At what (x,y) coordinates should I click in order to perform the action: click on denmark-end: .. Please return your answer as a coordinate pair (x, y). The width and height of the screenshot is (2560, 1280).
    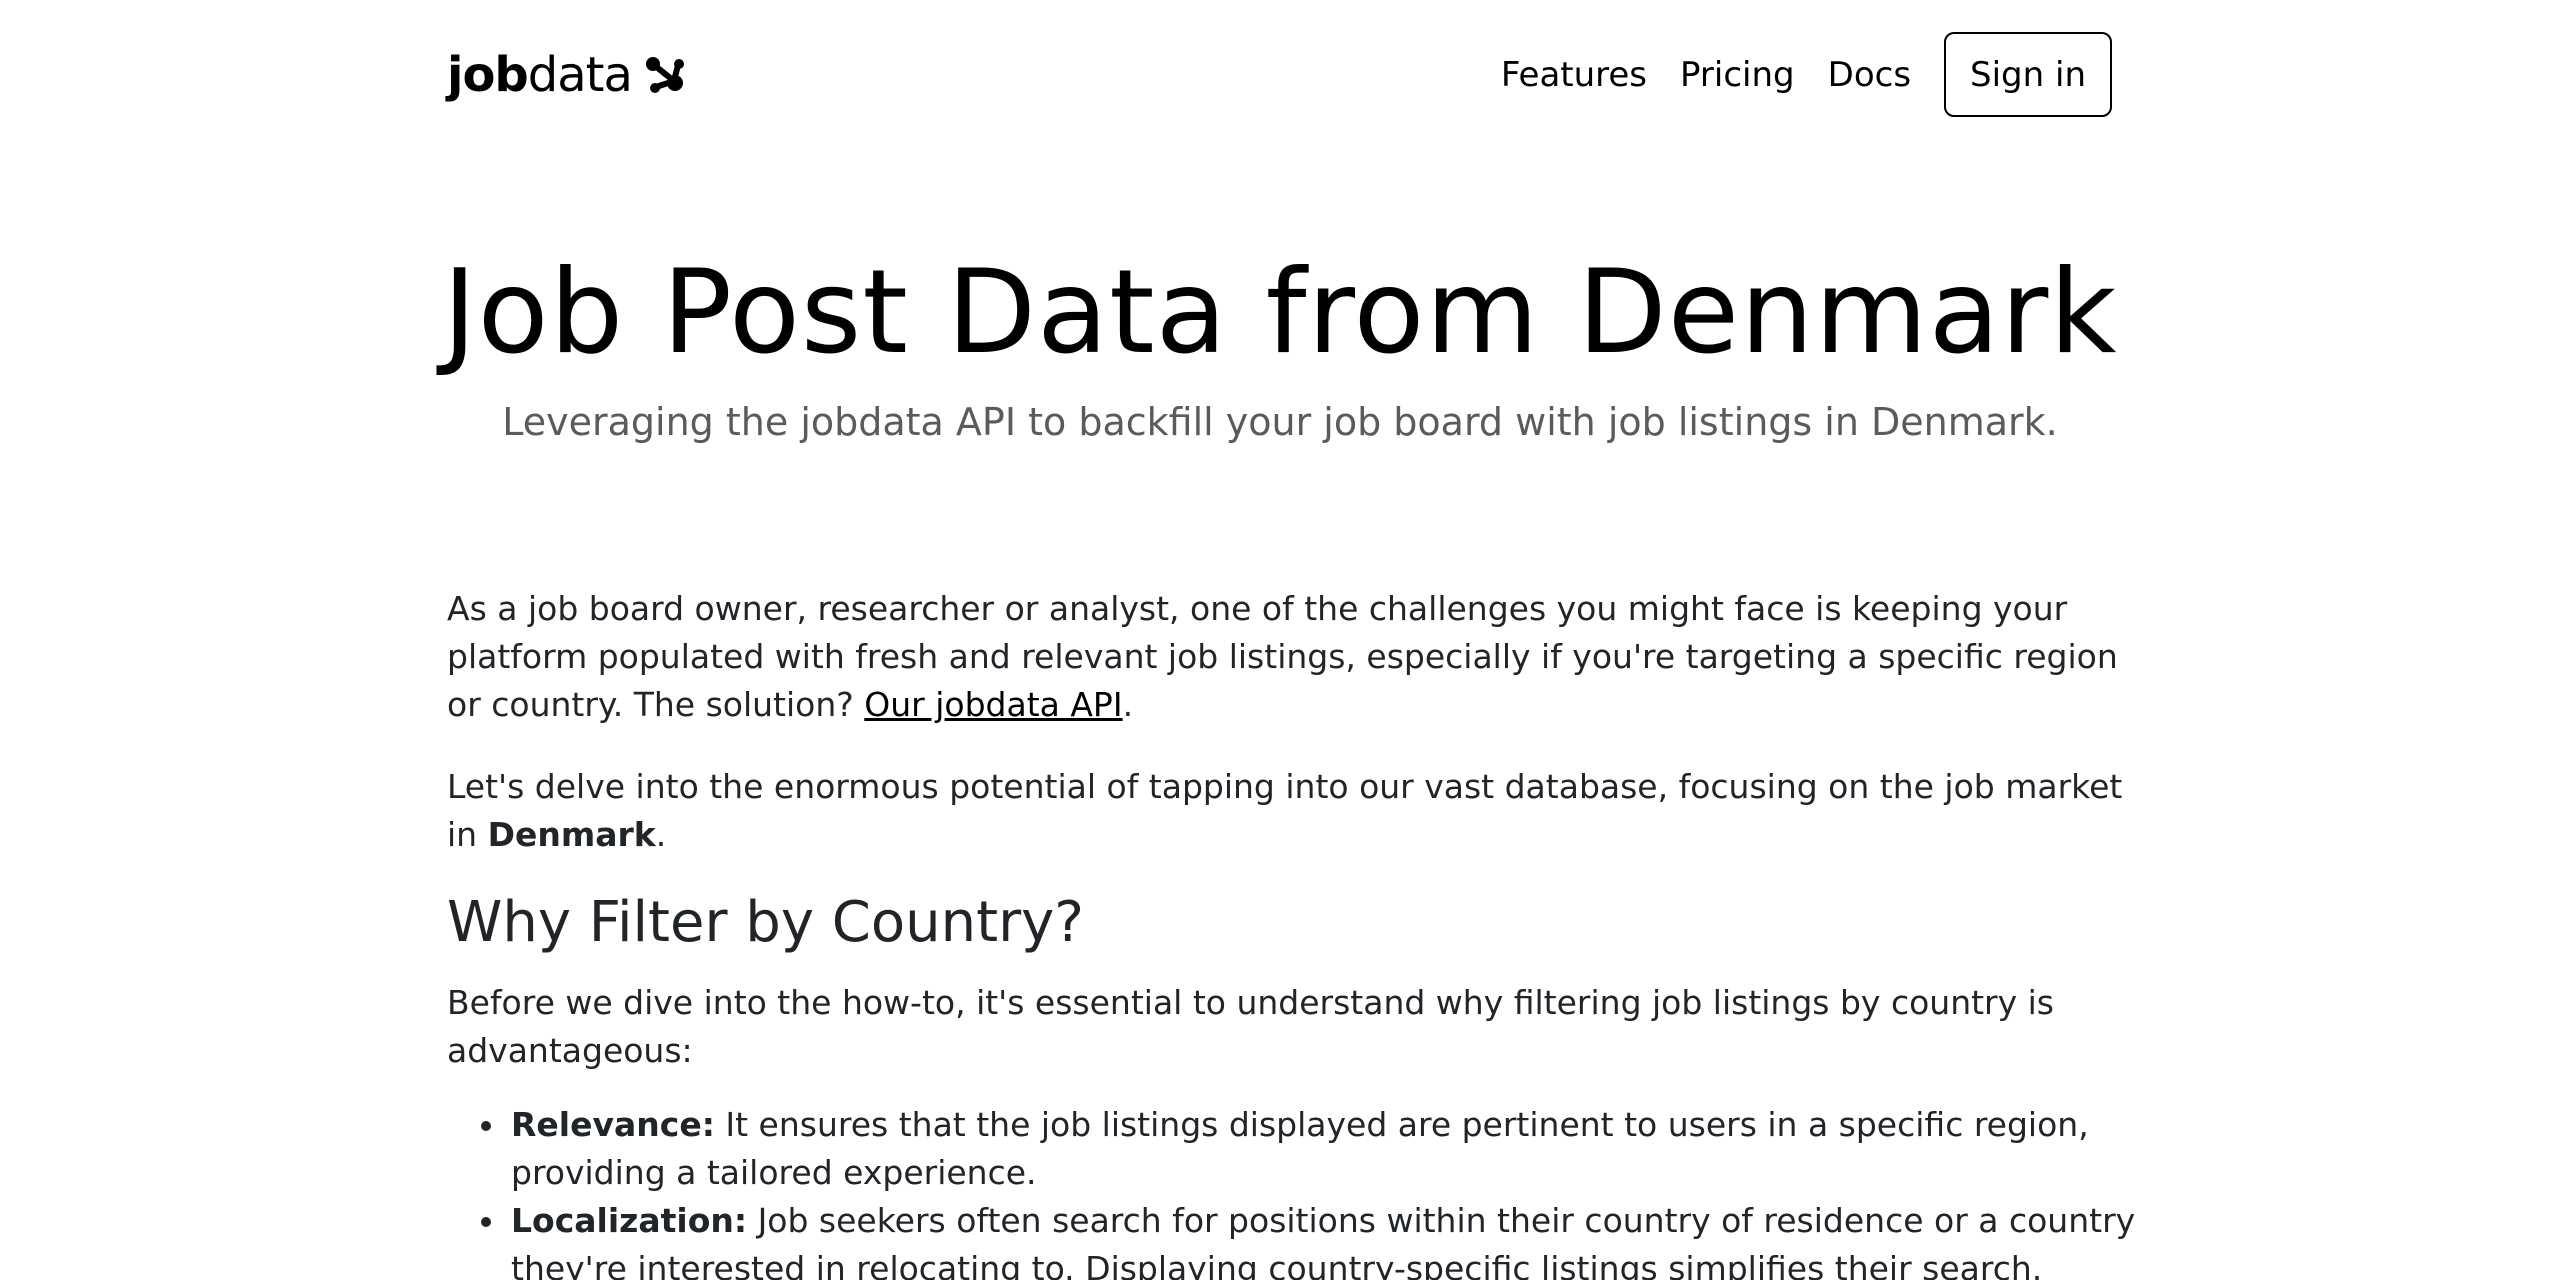
    Looking at the image, I should click on (661, 834).